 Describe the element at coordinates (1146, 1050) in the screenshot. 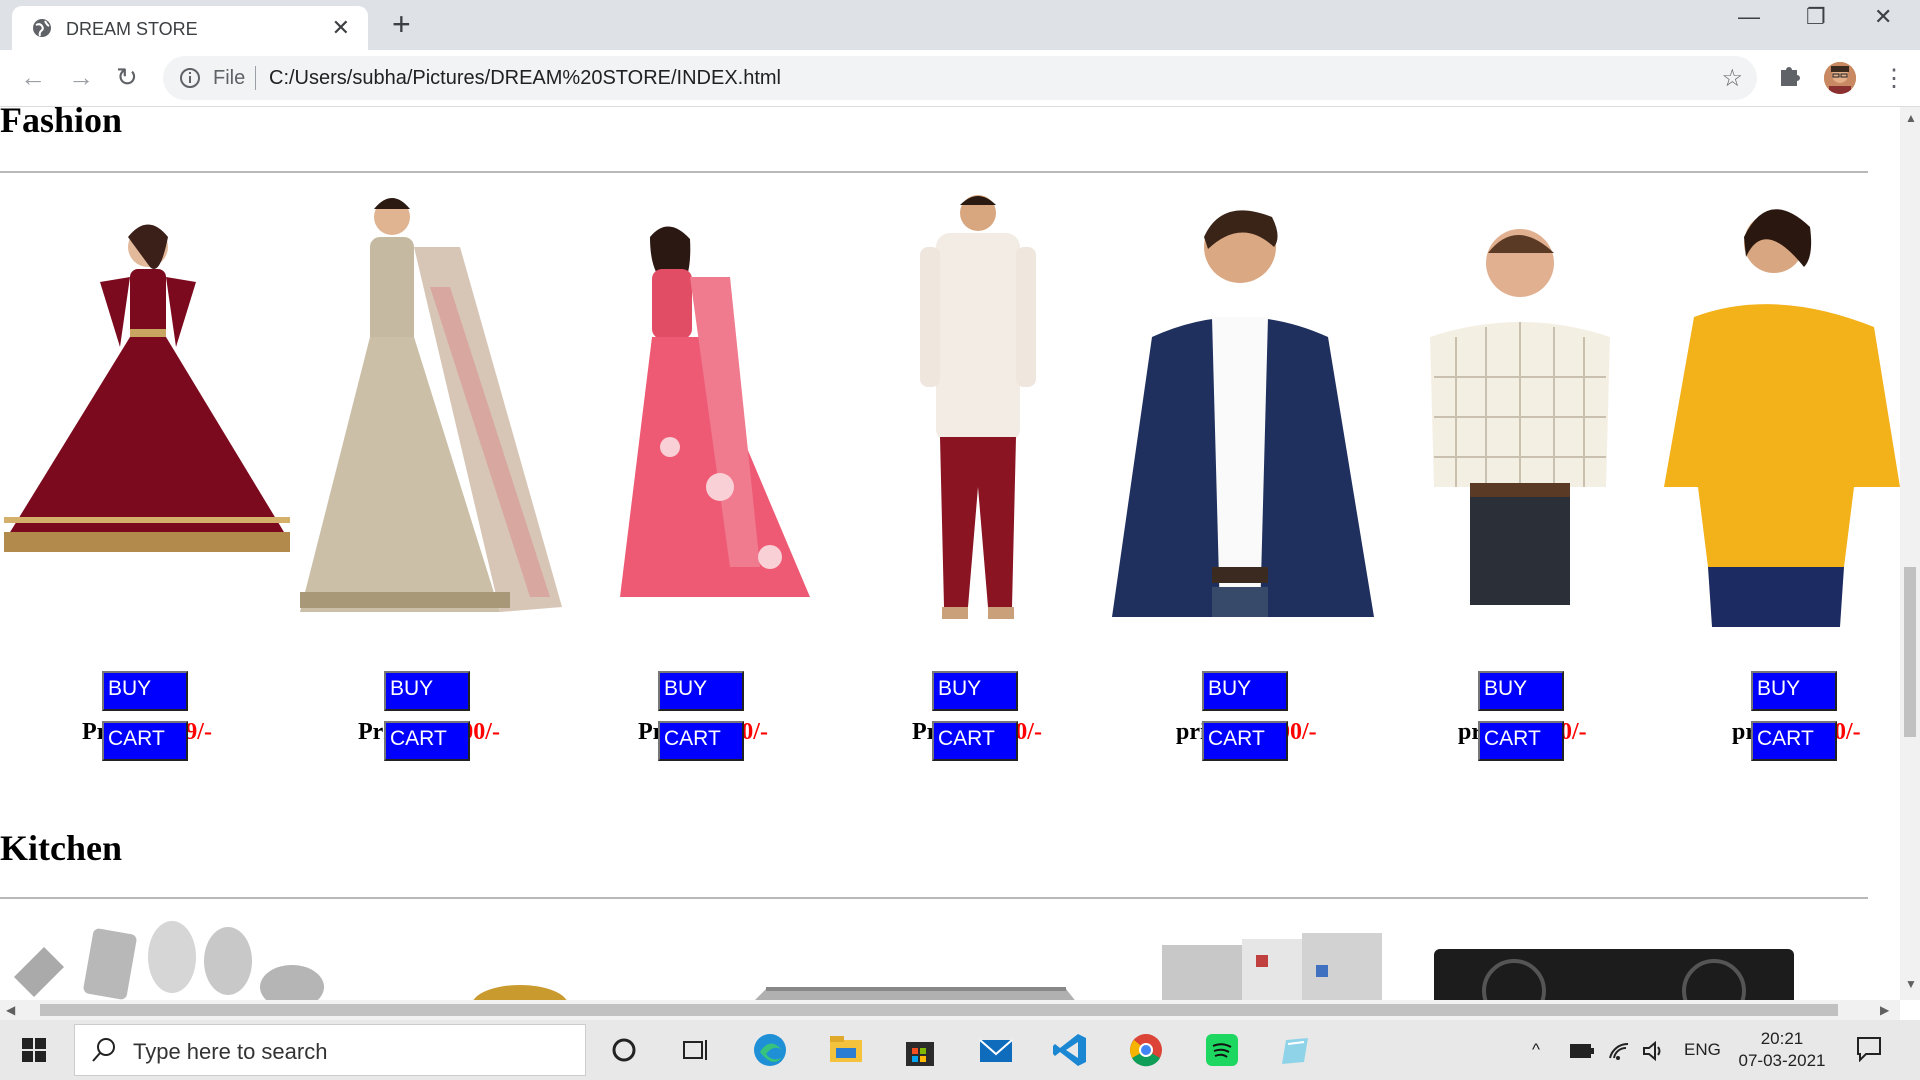

I see `chrome-icon` at that location.